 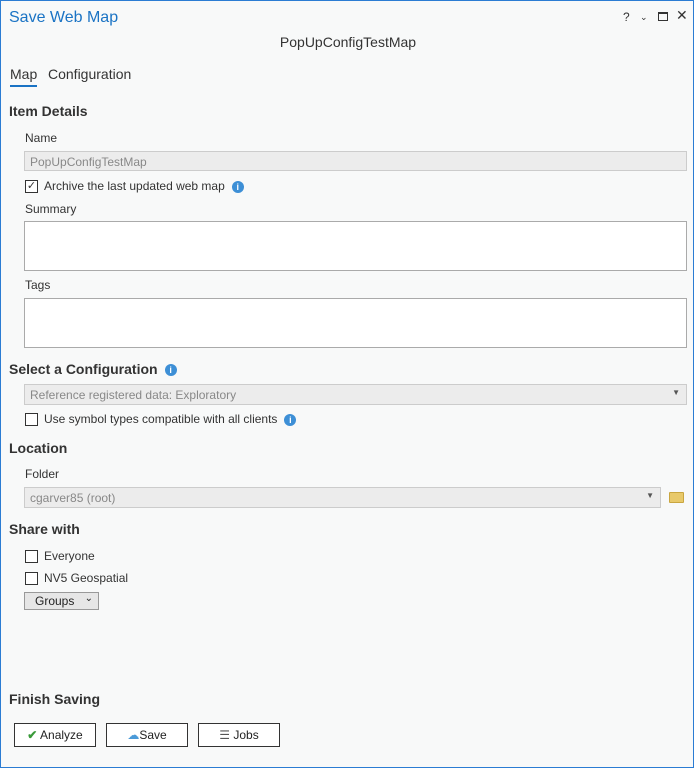 I want to click on check-icon: ✔, so click(x=32, y=735).